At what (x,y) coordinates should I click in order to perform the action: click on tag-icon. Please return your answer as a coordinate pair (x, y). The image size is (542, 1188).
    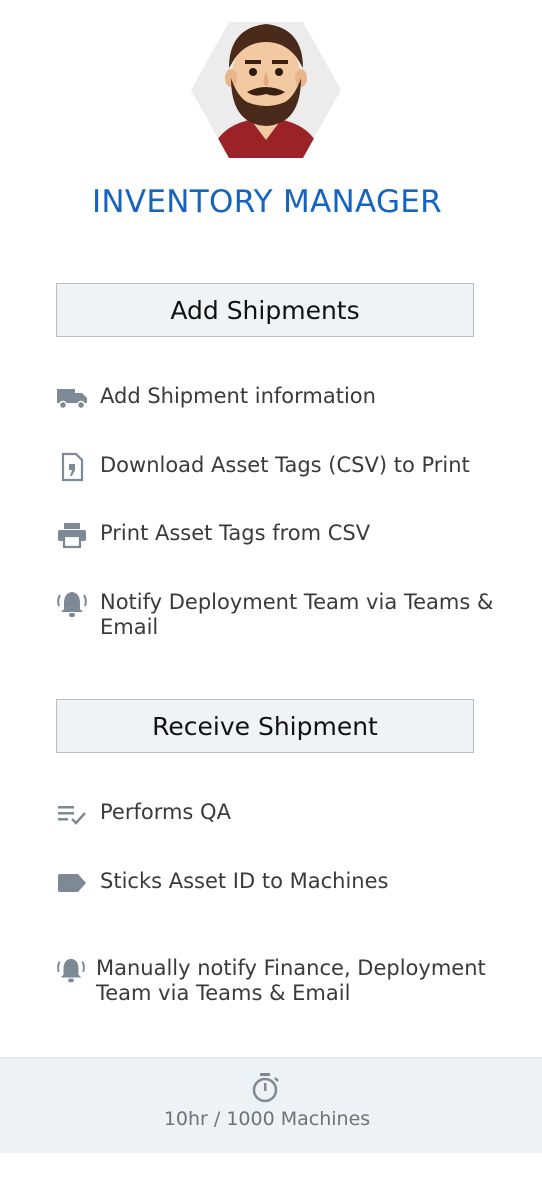
    Looking at the image, I should click on (73, 883).